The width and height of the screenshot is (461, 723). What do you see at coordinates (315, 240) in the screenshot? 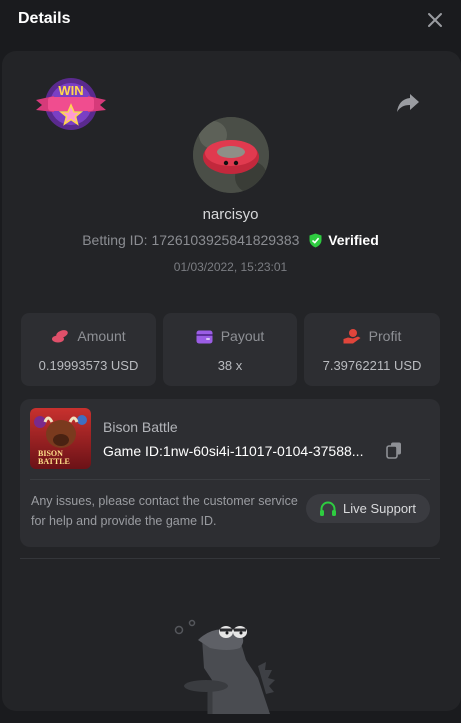
I see `verified-shield-icon` at bounding box center [315, 240].